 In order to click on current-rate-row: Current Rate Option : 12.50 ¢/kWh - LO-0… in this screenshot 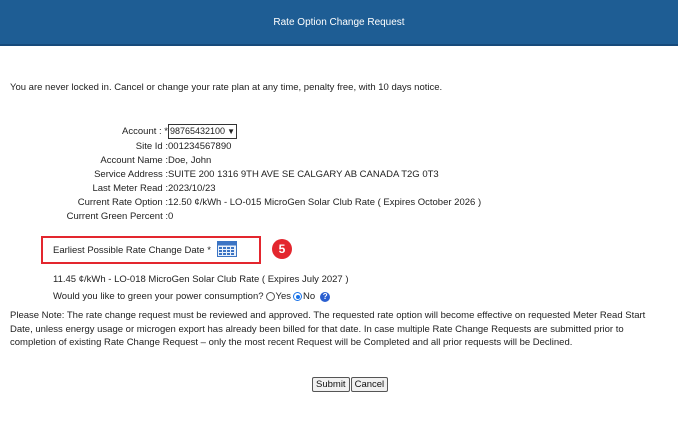, I will do `click(240, 202)`.